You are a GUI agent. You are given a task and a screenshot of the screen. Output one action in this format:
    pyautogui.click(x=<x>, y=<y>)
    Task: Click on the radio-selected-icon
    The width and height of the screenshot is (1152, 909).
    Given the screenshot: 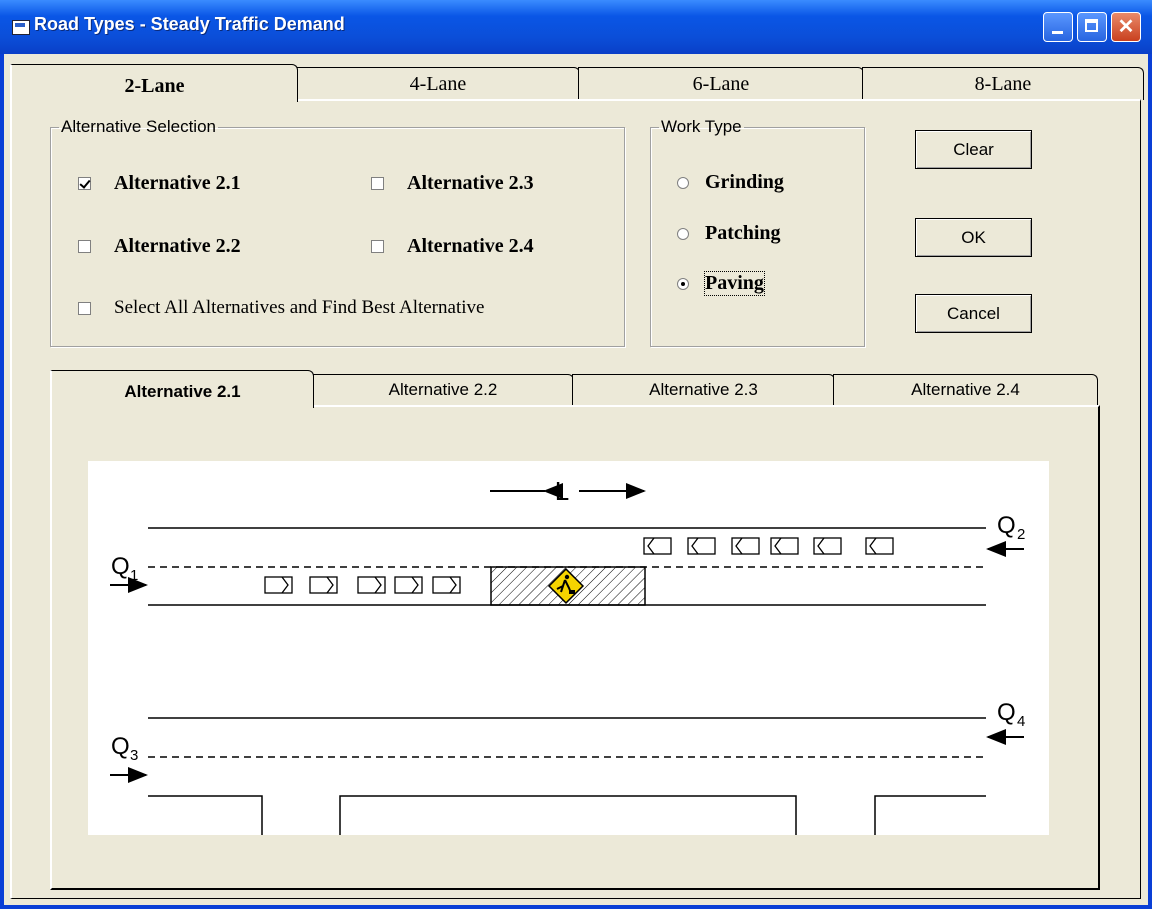 What is the action you would take?
    pyautogui.click(x=683, y=283)
    